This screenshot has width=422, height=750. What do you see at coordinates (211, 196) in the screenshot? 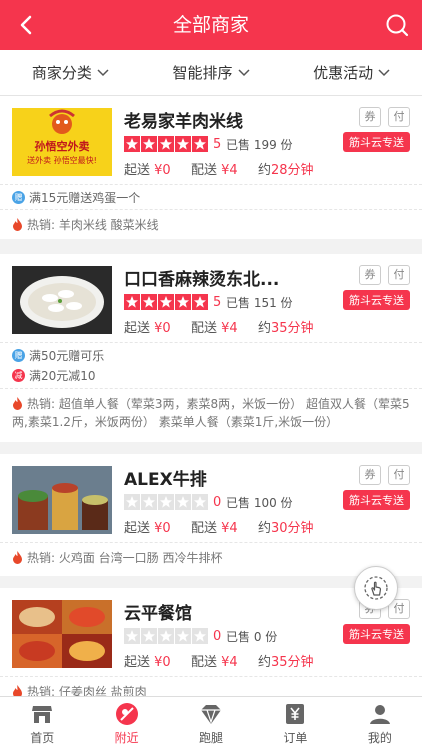
I see `promo-list: 赠 满15元赠送鸡蛋一个` at bounding box center [211, 196].